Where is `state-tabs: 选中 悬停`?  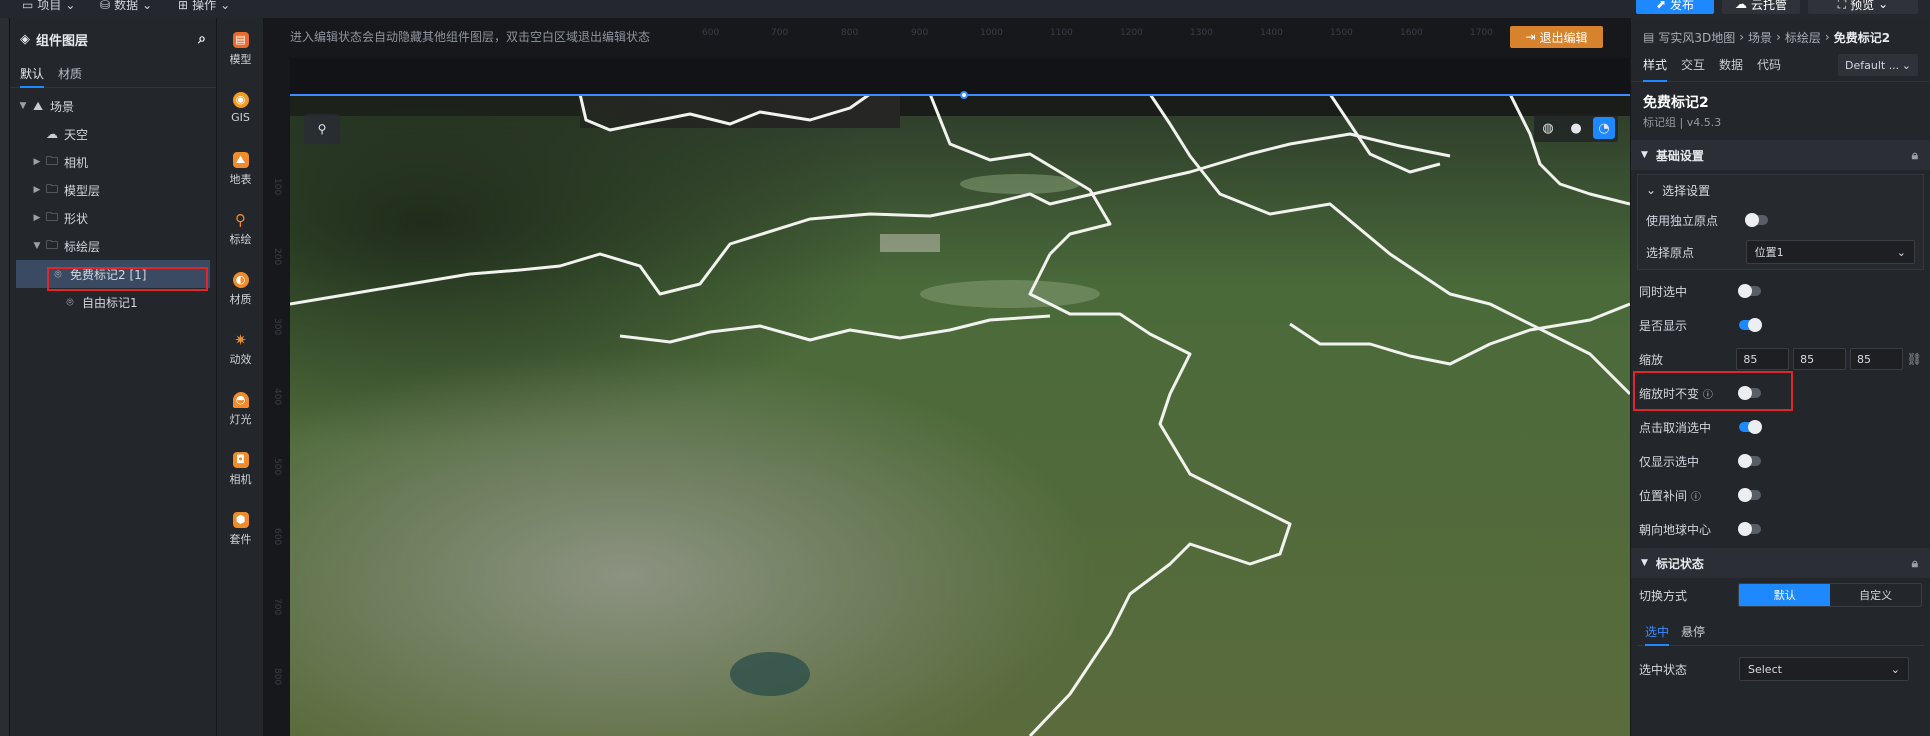 state-tabs: 选中 悬停 is located at coordinates (1780, 632).